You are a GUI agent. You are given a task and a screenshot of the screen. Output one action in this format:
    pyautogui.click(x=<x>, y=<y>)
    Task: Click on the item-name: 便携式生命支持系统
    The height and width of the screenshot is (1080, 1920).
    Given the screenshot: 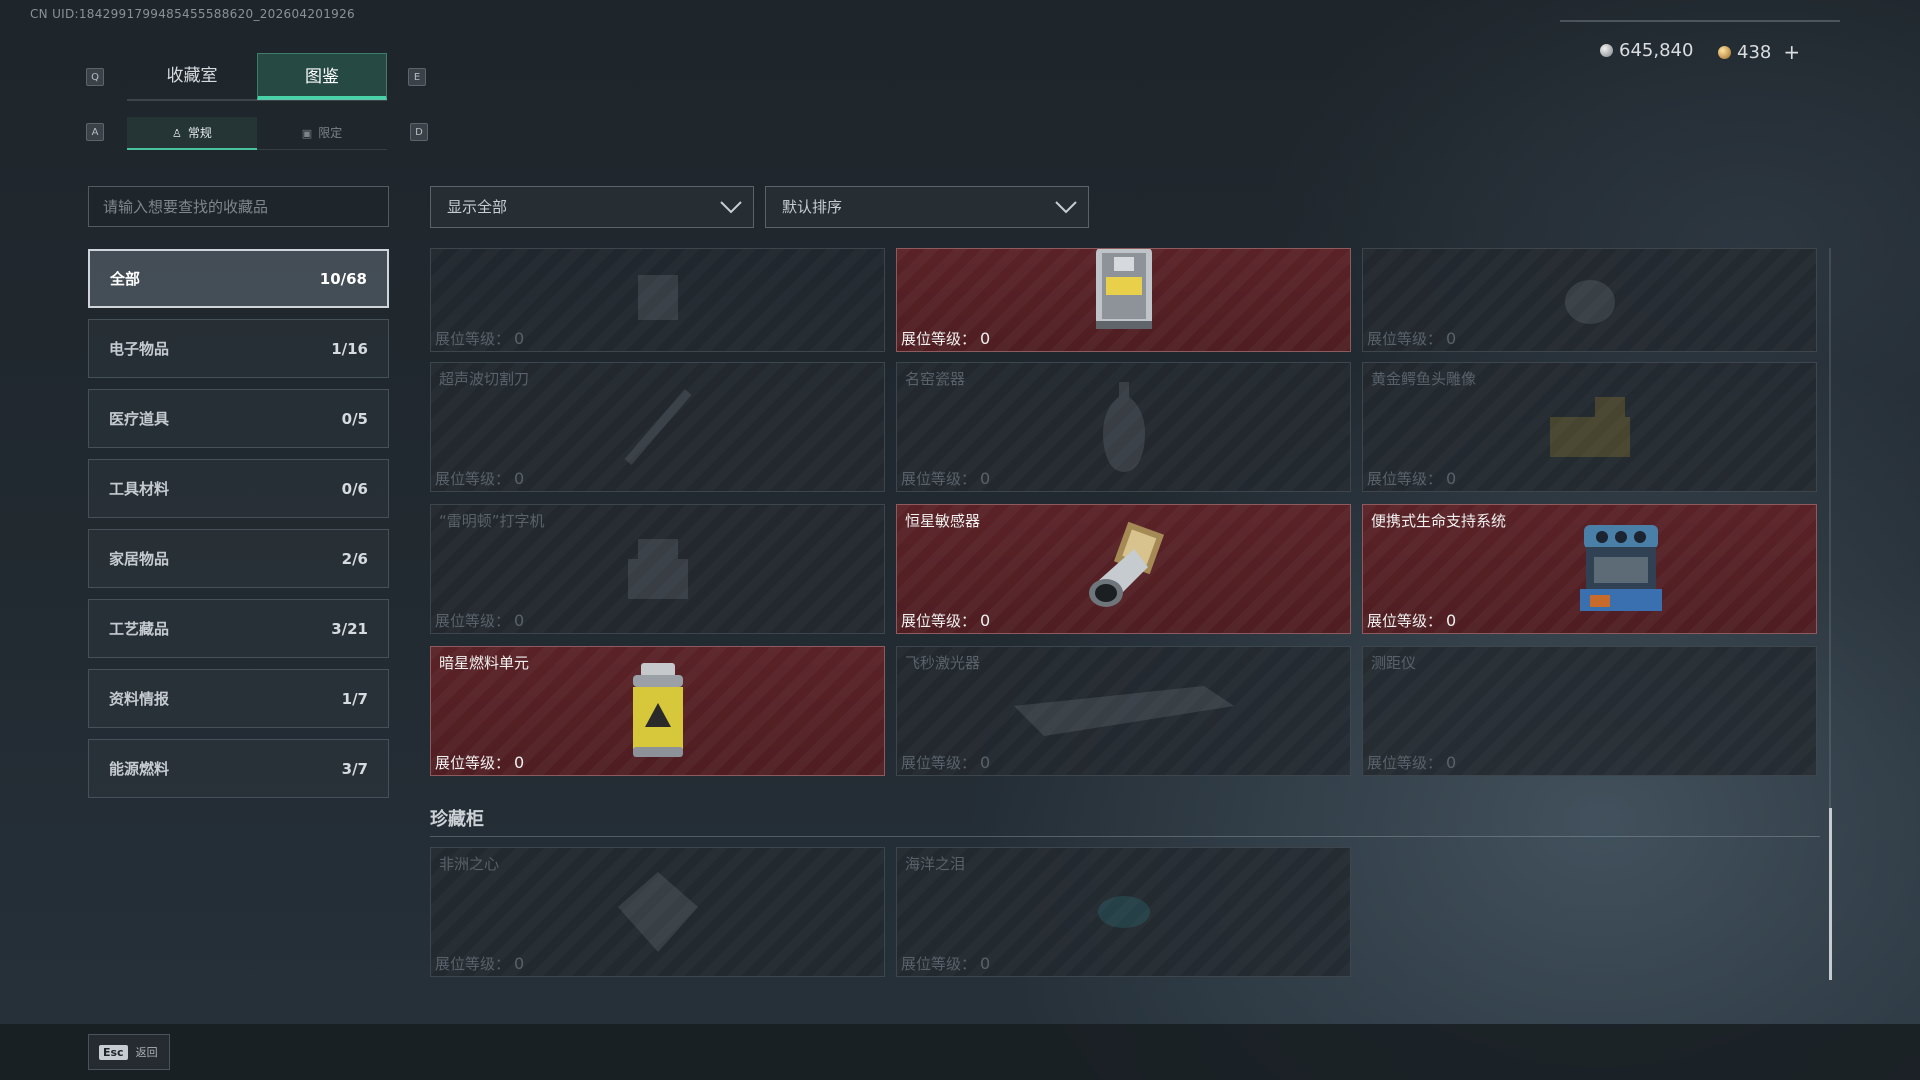 What is the action you would take?
    pyautogui.click(x=1439, y=521)
    